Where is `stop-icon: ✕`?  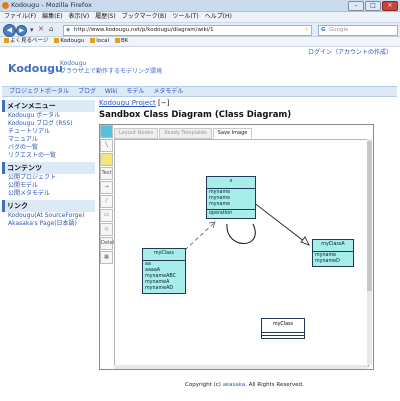
stop-icon: ✕ is located at coordinates (41, 29).